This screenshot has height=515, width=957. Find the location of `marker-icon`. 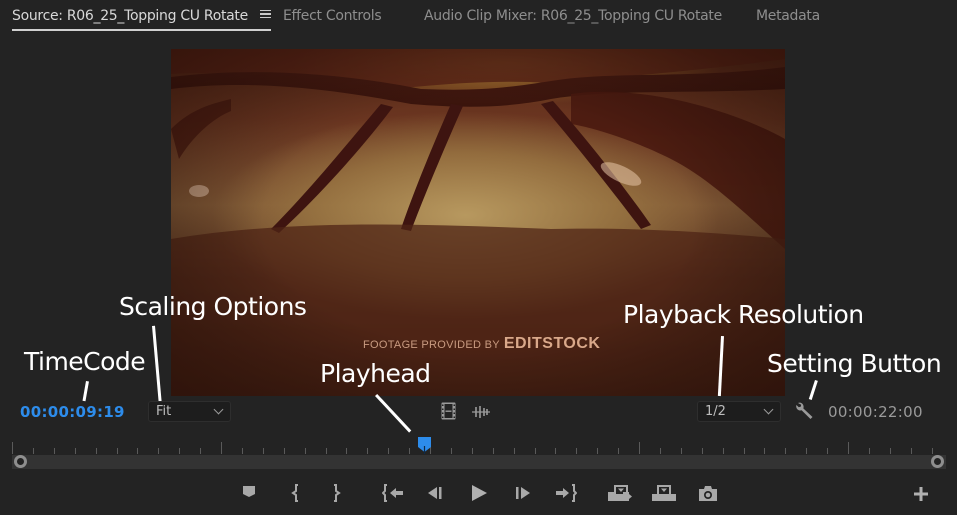

marker-icon is located at coordinates (249, 491).